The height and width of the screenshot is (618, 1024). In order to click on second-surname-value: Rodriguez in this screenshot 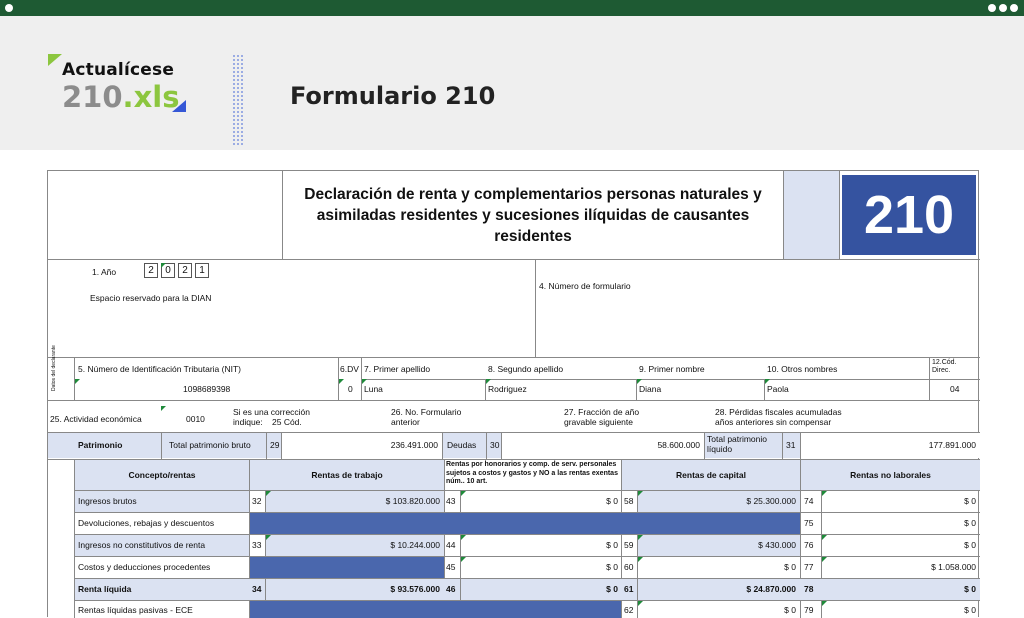, I will do `click(507, 389)`.